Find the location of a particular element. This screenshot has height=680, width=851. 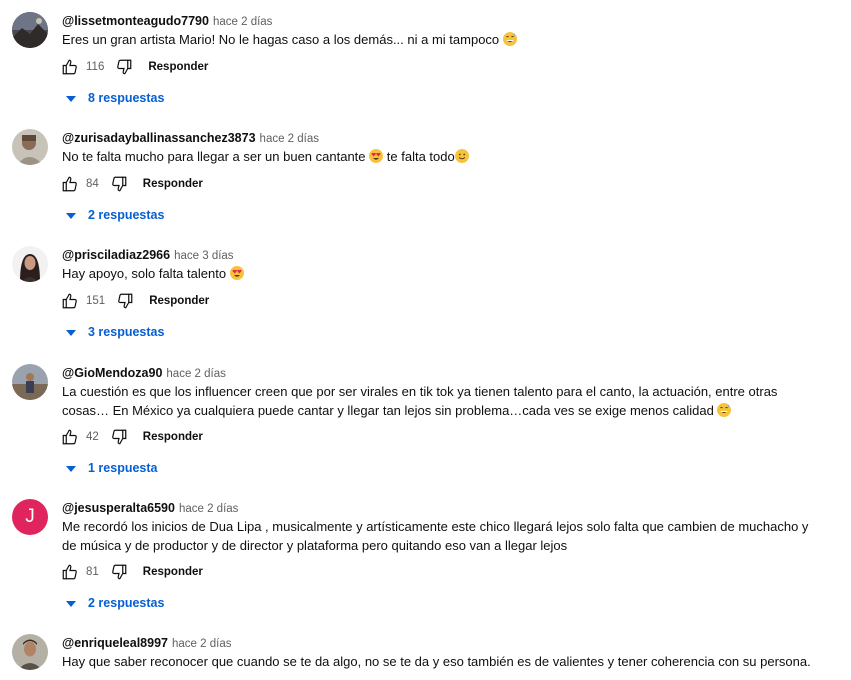

comment-actions: 84 Responder is located at coordinates (131, 184).